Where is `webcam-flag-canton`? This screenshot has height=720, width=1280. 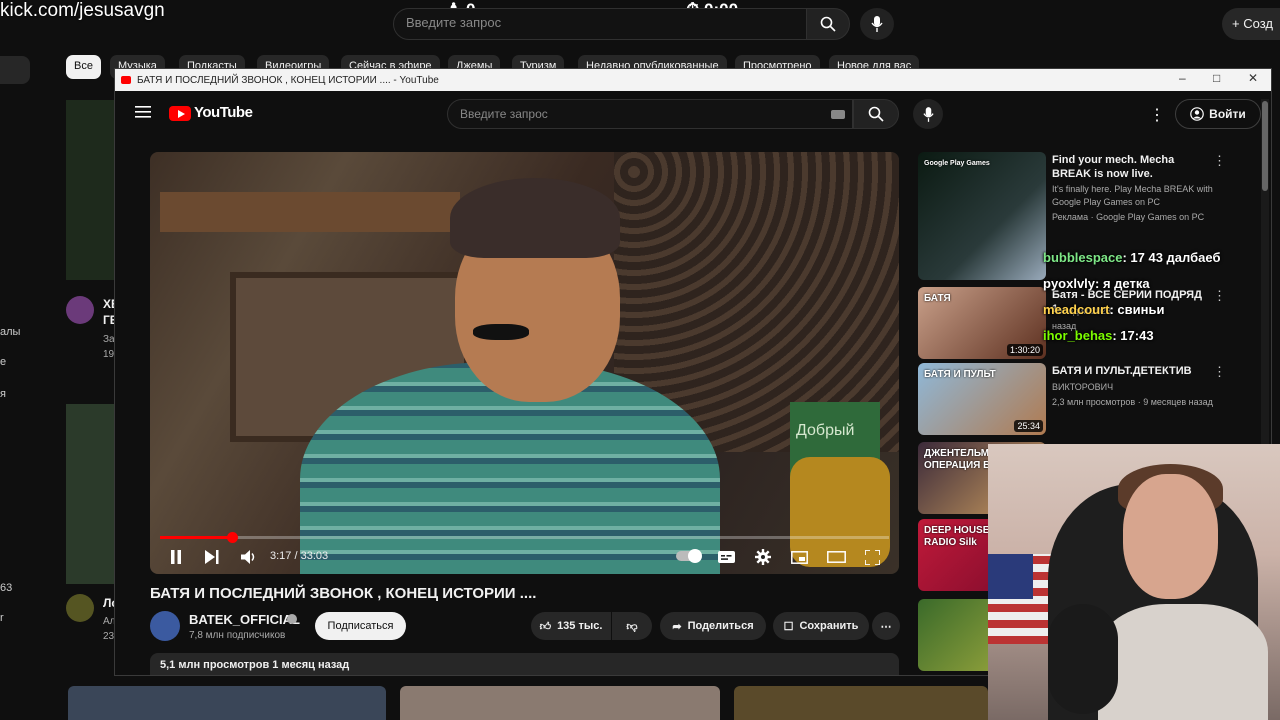
webcam-flag-canton is located at coordinates (1010, 576).